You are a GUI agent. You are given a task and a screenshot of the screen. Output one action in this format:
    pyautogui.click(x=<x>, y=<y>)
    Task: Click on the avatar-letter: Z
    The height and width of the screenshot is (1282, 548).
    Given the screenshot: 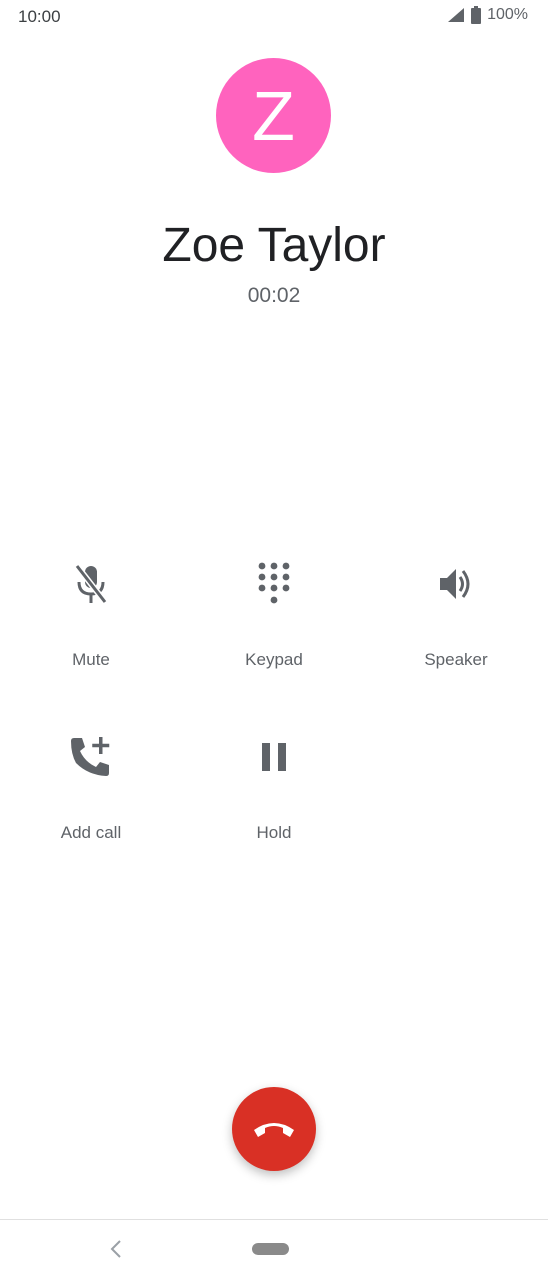 What is the action you would take?
    pyautogui.click(x=273, y=115)
    